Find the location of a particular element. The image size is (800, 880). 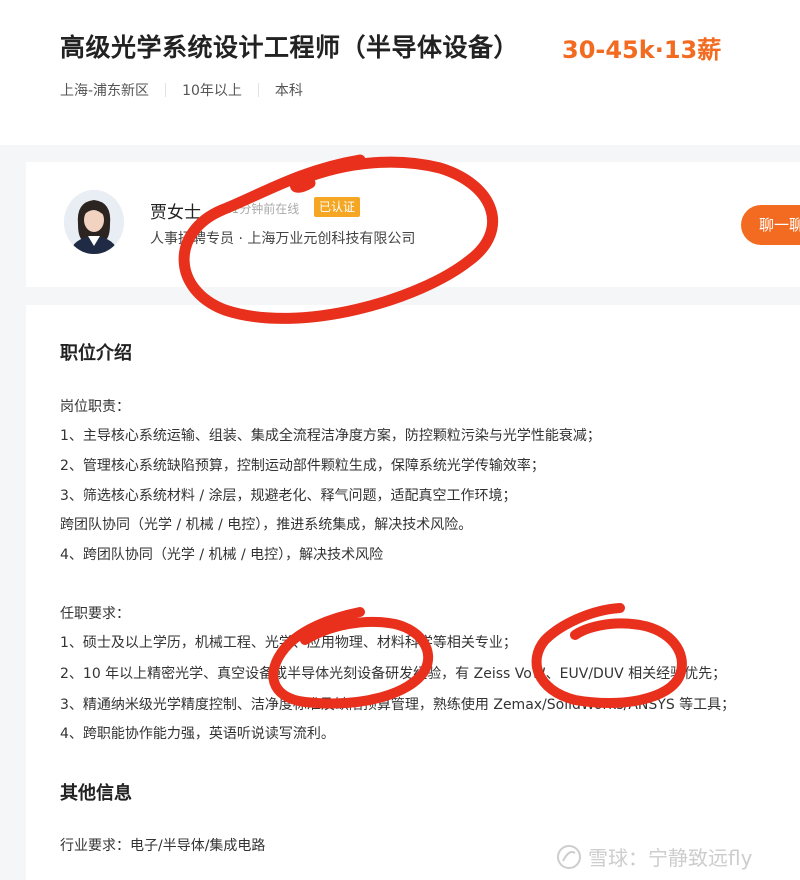

duty-line: 跨团队协同（光学 / 机械 / 电控），推进系统集成，解决技术风险。 is located at coordinates (266, 525).